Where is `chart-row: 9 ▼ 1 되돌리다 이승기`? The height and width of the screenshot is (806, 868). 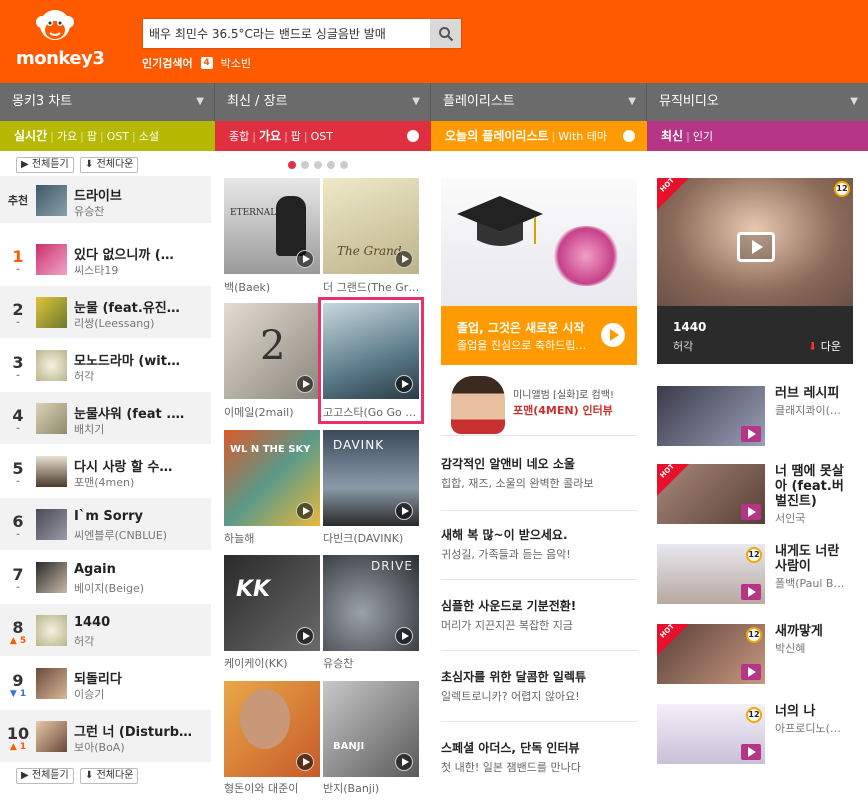 chart-row: 9 ▼ 1 되돌리다 이승기 is located at coordinates (105, 683).